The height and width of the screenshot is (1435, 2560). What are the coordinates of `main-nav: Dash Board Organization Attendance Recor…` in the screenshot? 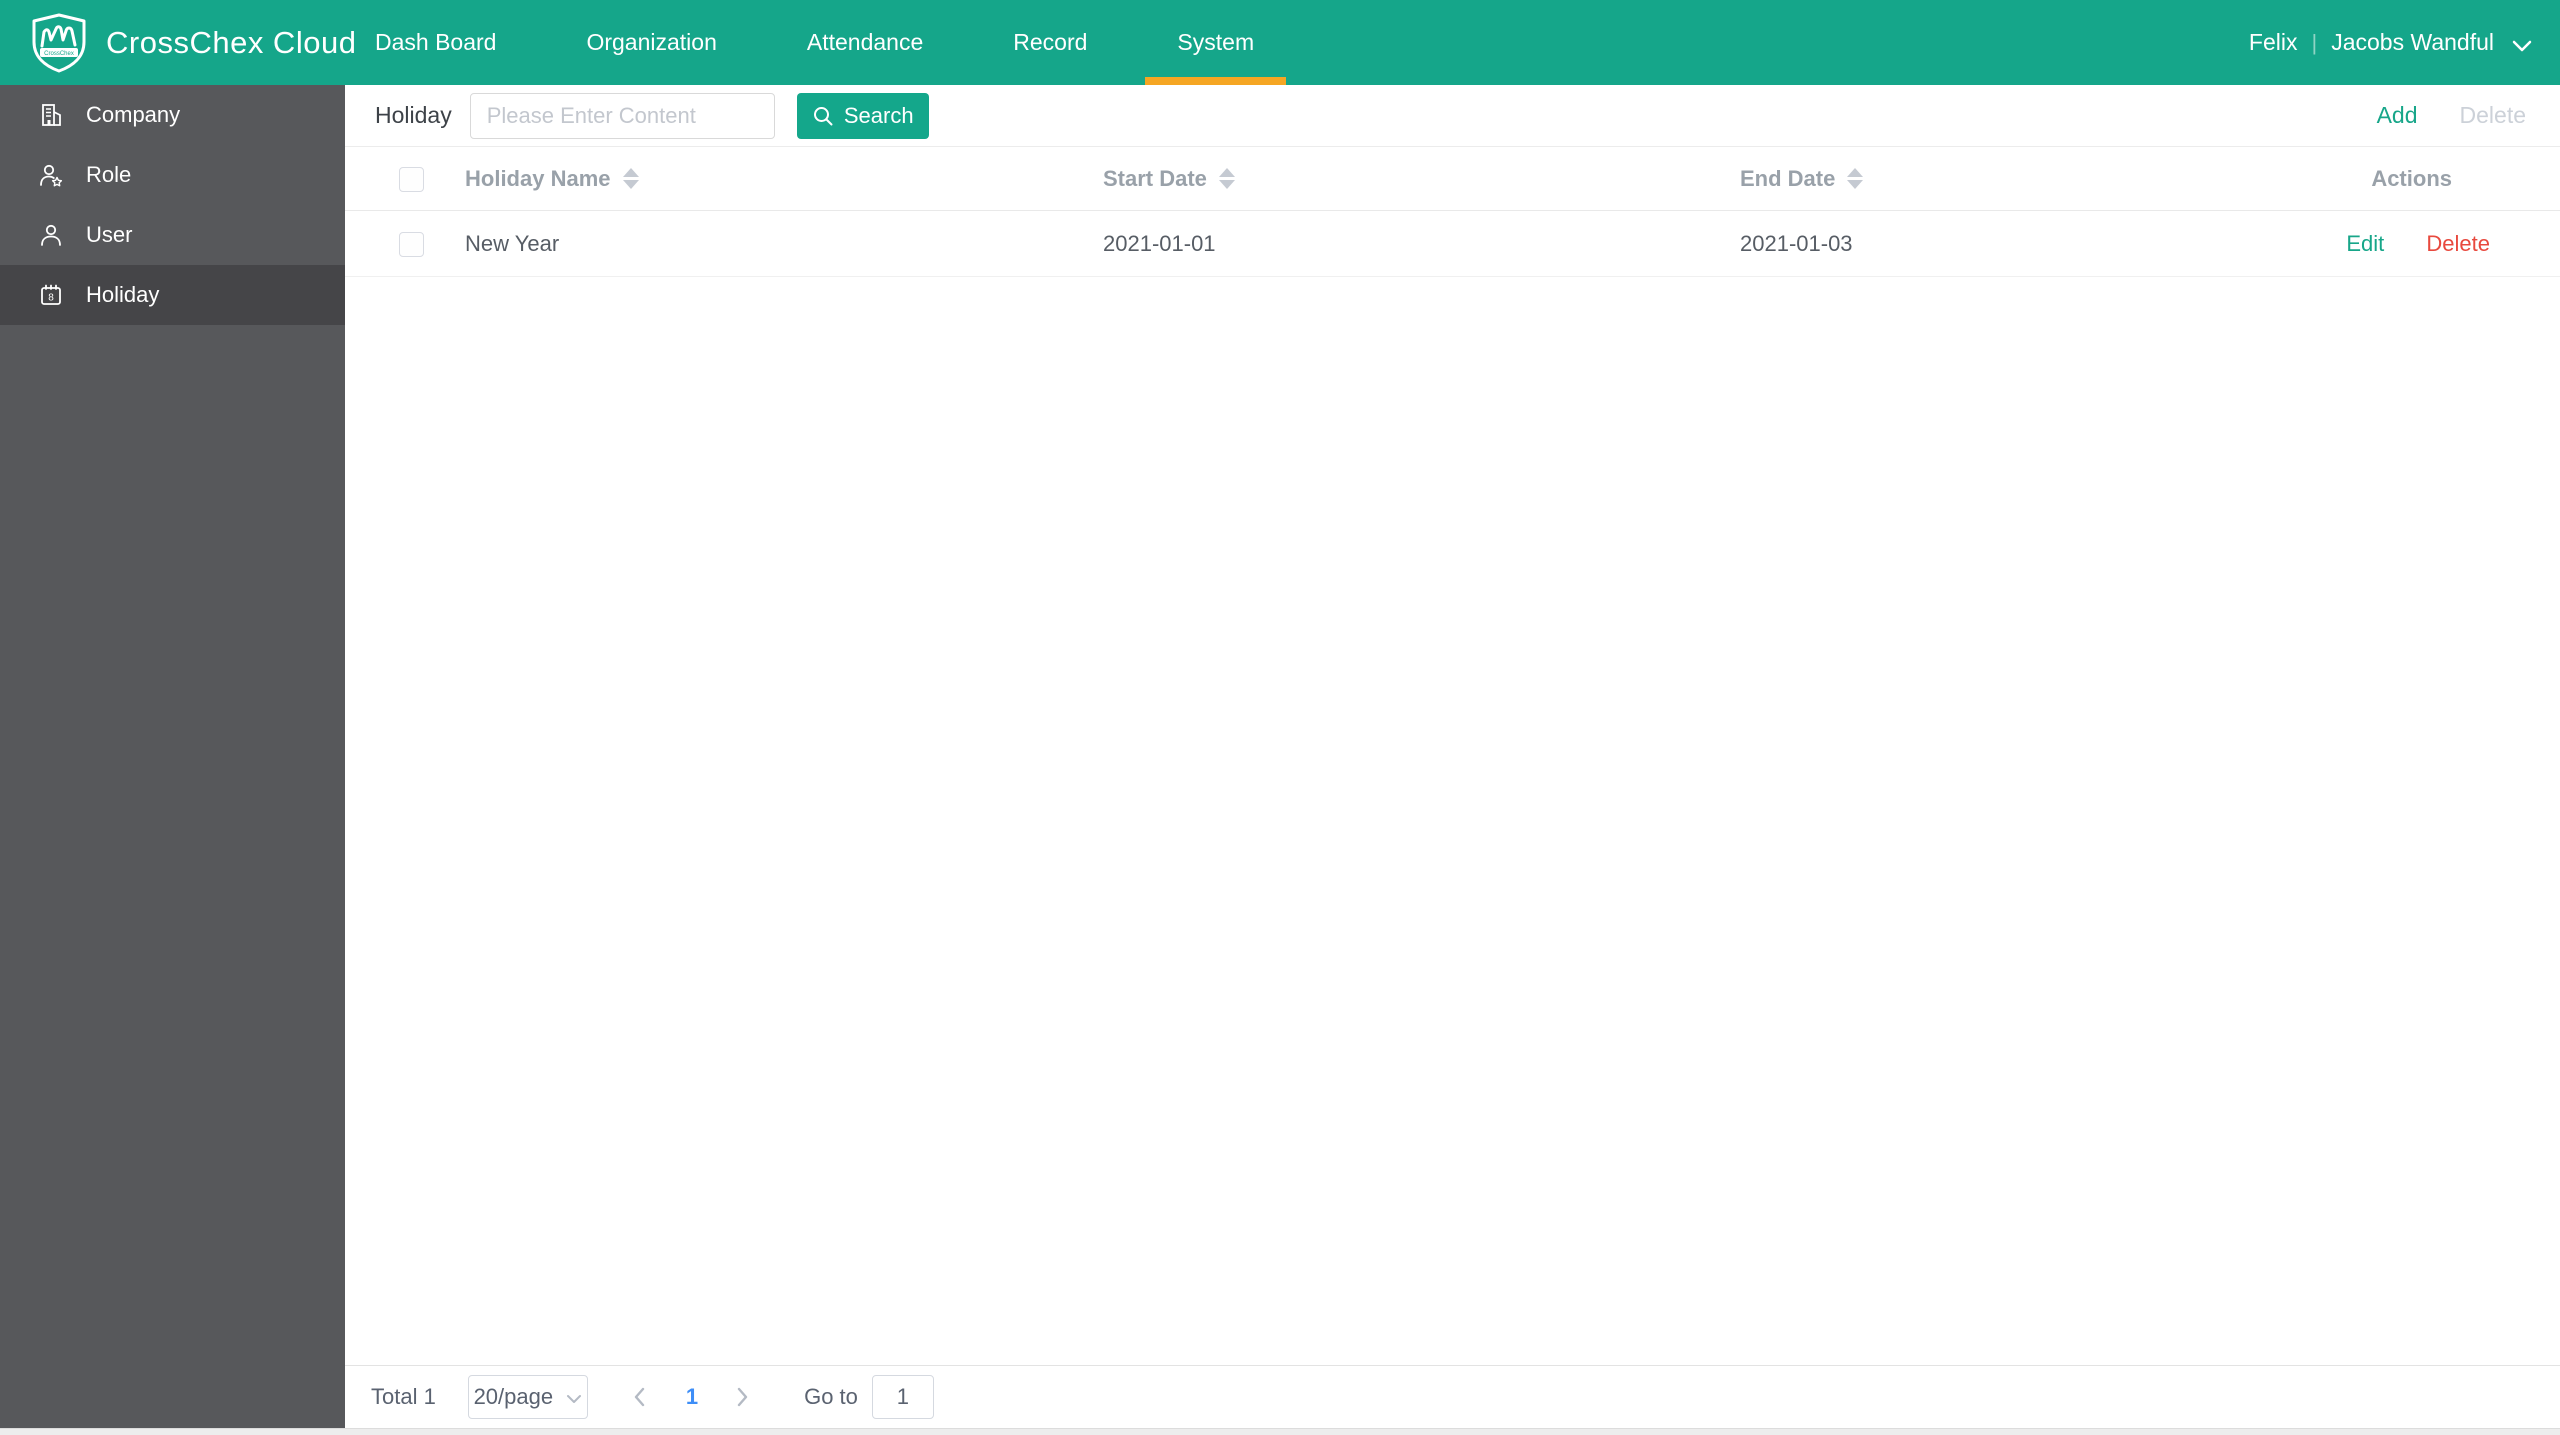 It's located at (830, 42).